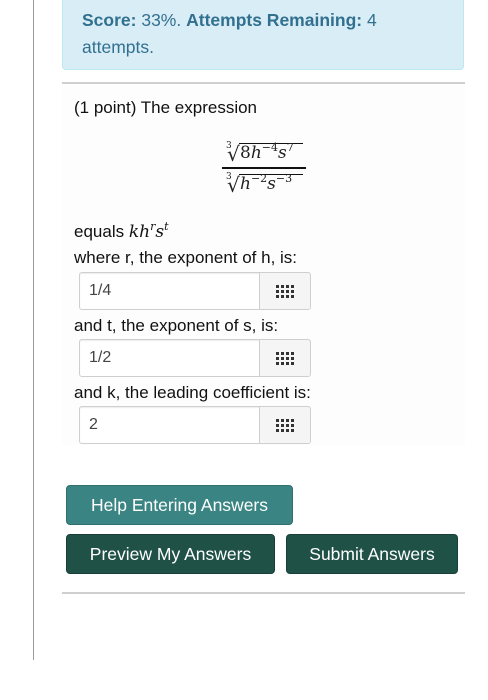 The image size is (488, 700). Describe the element at coordinates (186, 257) in the screenshot. I see `question-r: where r, the exponent of h, is:` at that location.